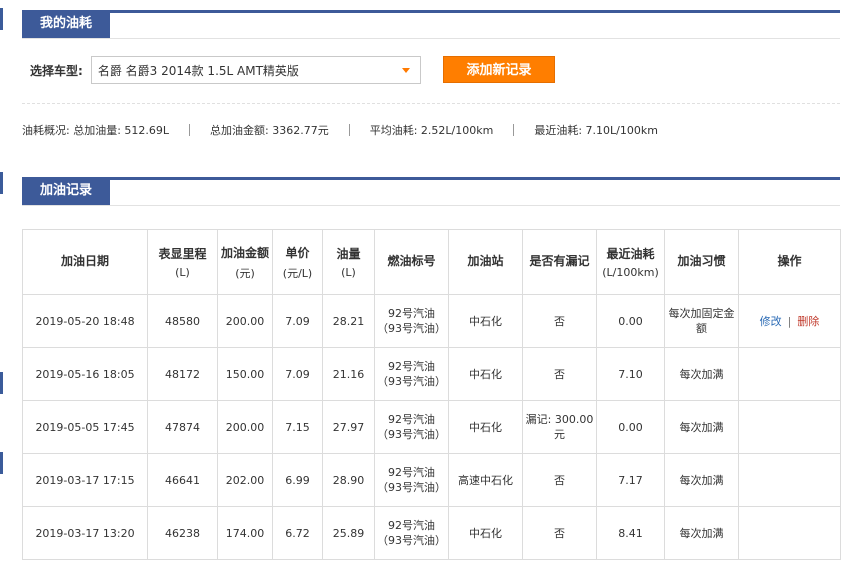 The width and height of the screenshot is (844, 564). I want to click on summary-total-amount: 总加油金额: 3362.77元, so click(269, 130).